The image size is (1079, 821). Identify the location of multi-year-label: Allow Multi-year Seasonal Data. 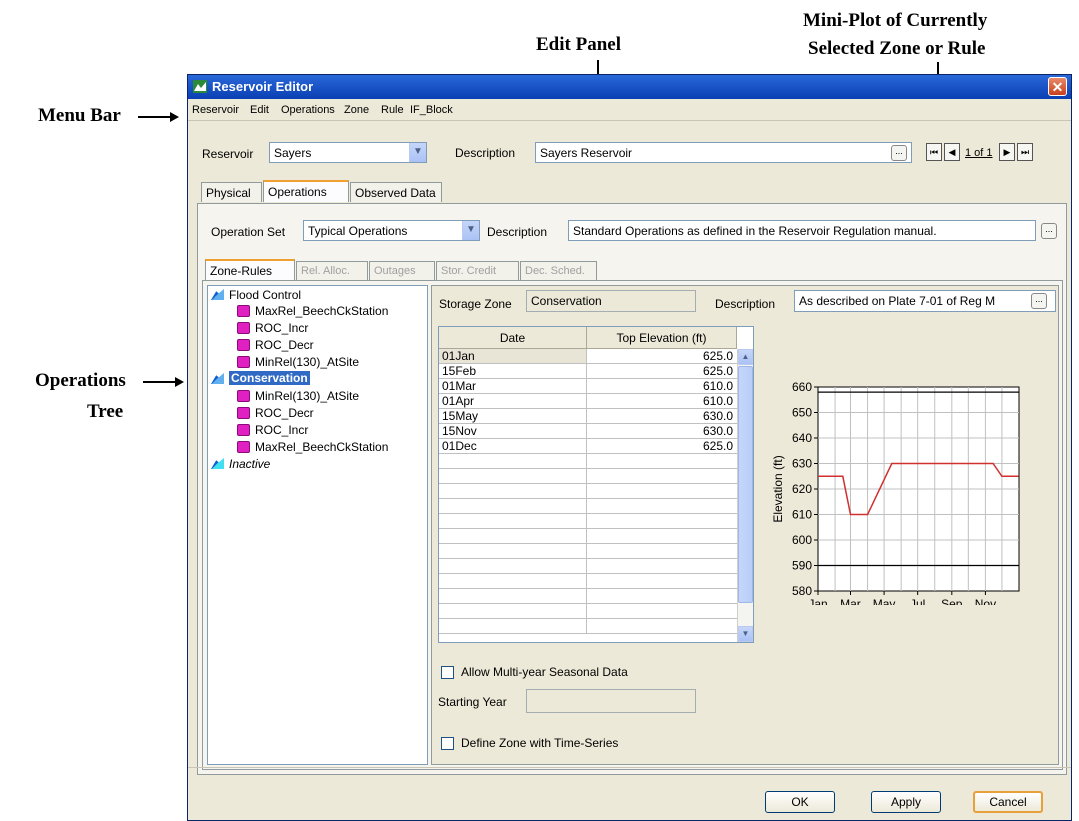
(544, 672).